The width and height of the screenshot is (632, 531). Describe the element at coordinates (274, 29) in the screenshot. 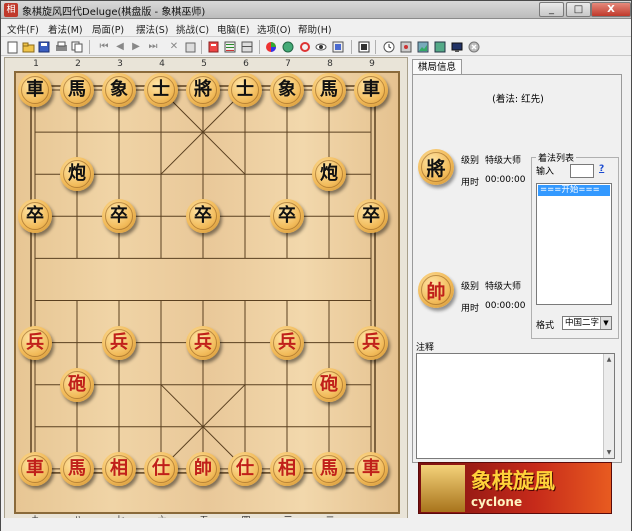

I see `menu-options: 选项(O)` at that location.